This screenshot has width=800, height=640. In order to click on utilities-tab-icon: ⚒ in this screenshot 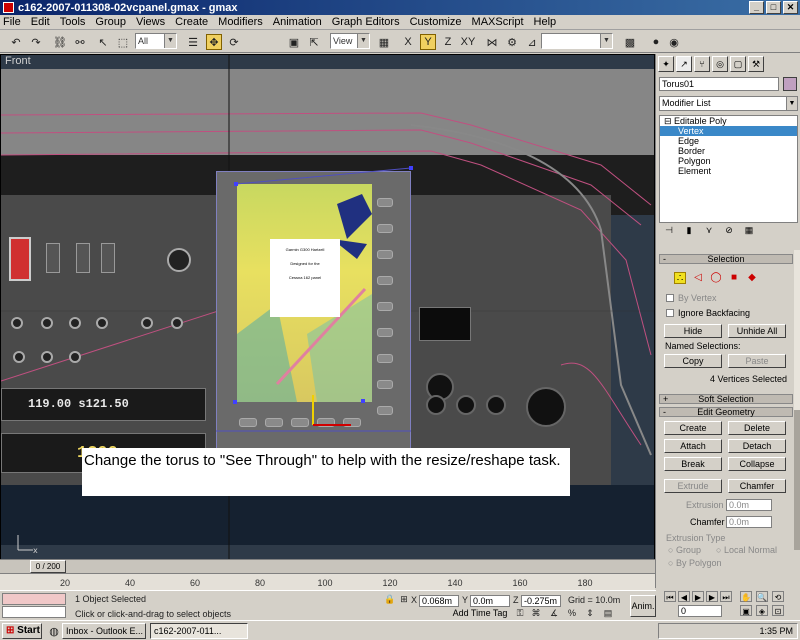, I will do `click(756, 64)`.